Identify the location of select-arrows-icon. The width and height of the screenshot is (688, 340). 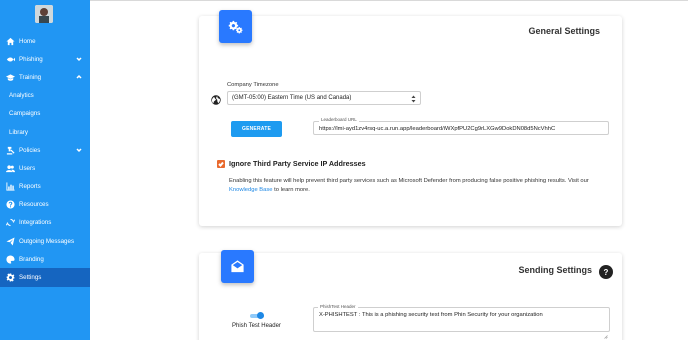
(413, 99).